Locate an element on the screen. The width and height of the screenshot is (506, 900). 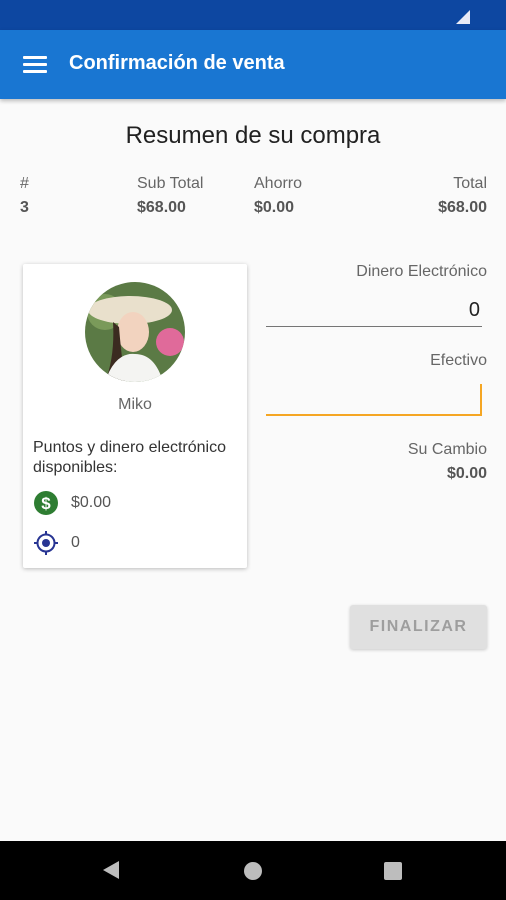
points-value: 0 is located at coordinates (75, 542).